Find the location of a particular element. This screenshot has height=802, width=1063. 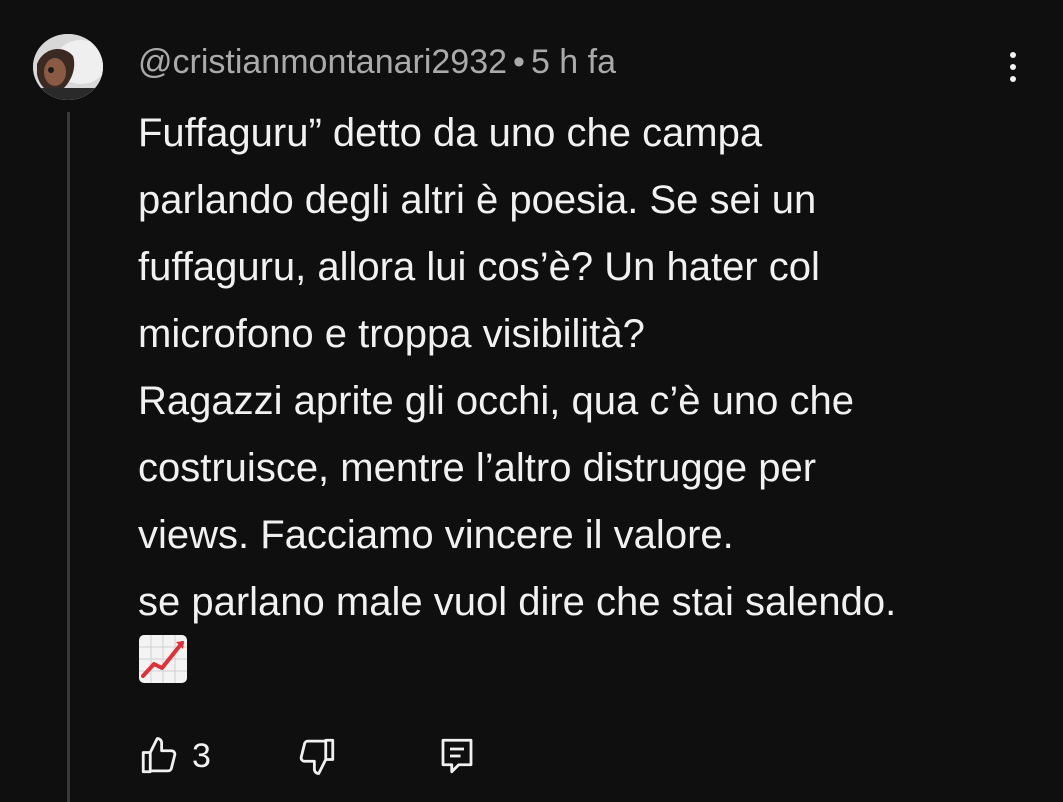

comment-line: microfono e troppa visibilità? is located at coordinates (391, 334).